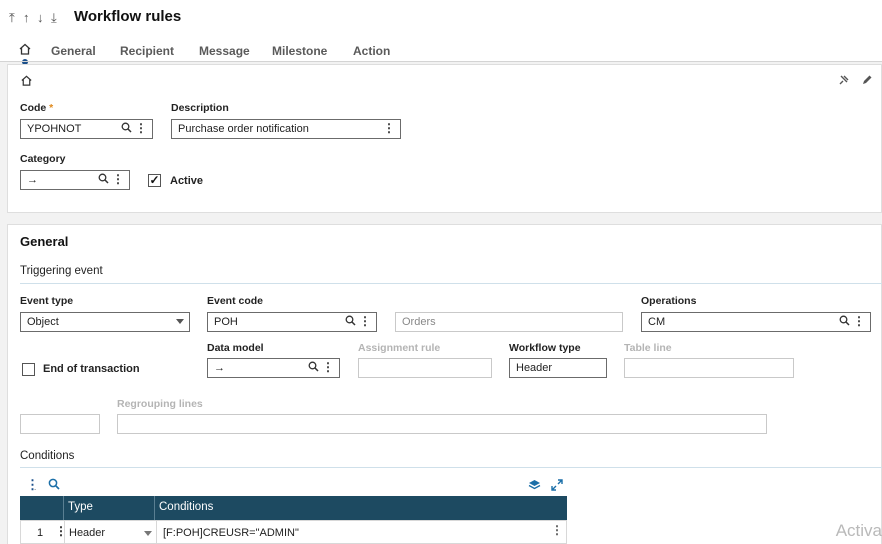 This screenshot has height=544, width=882. Describe the element at coordinates (91, 369) in the screenshot. I see `end-of-transaction-label: End of transaction` at that location.